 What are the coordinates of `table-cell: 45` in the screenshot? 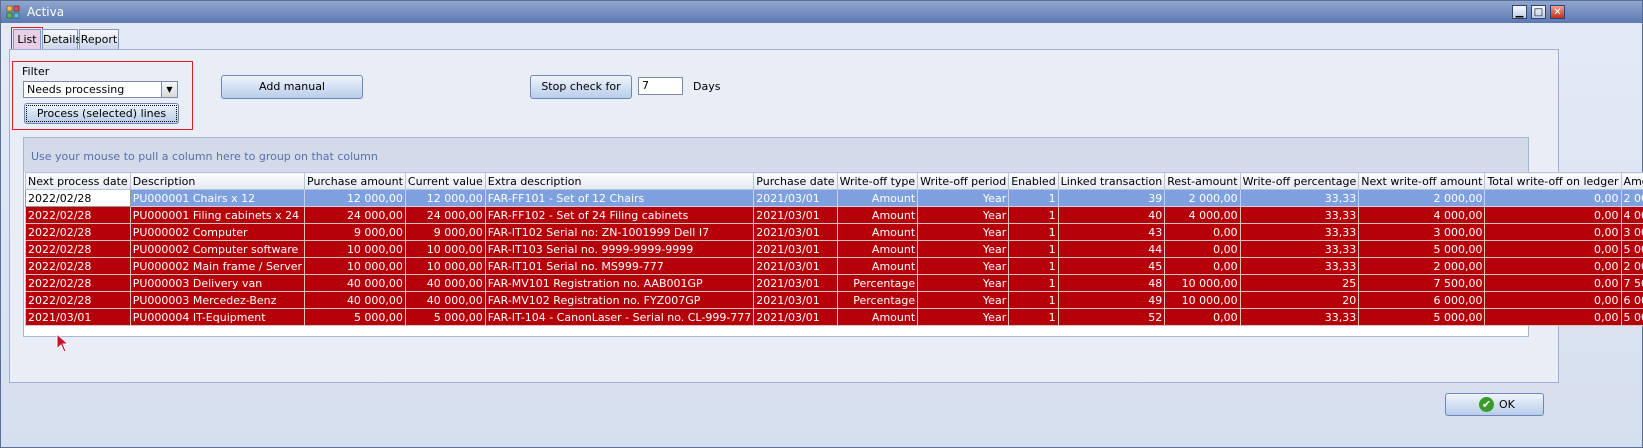 It's located at (1111, 266).